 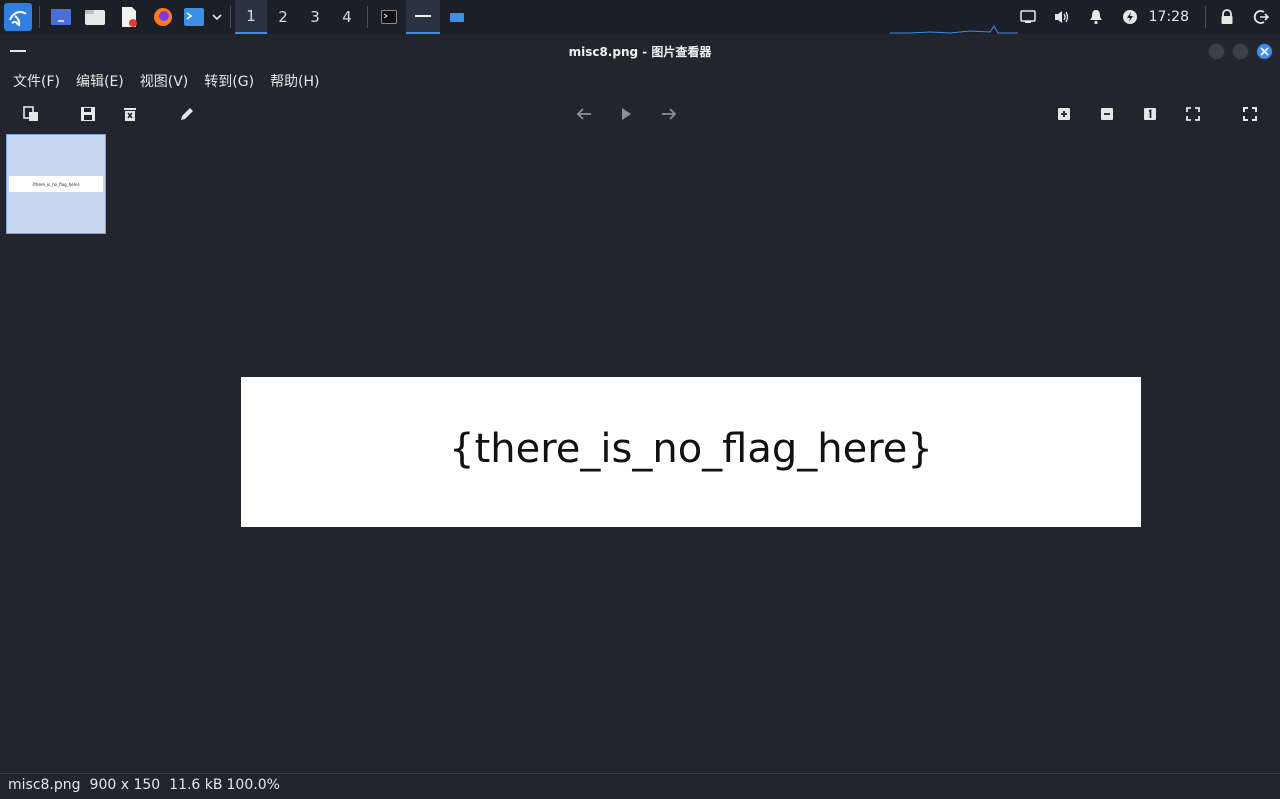 I want to click on workspace-4: 4, so click(x=347, y=17).